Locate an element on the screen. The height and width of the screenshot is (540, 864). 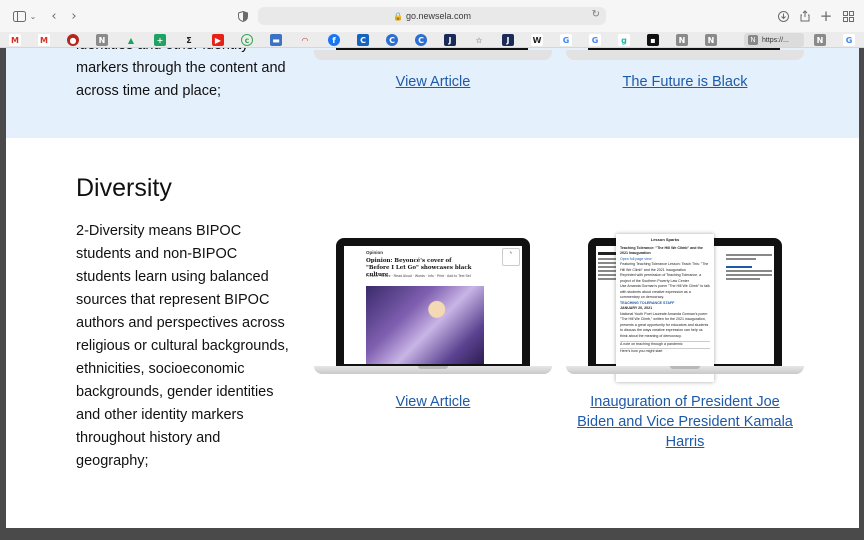
pocket-icon: ● is located at coordinates (73, 40).